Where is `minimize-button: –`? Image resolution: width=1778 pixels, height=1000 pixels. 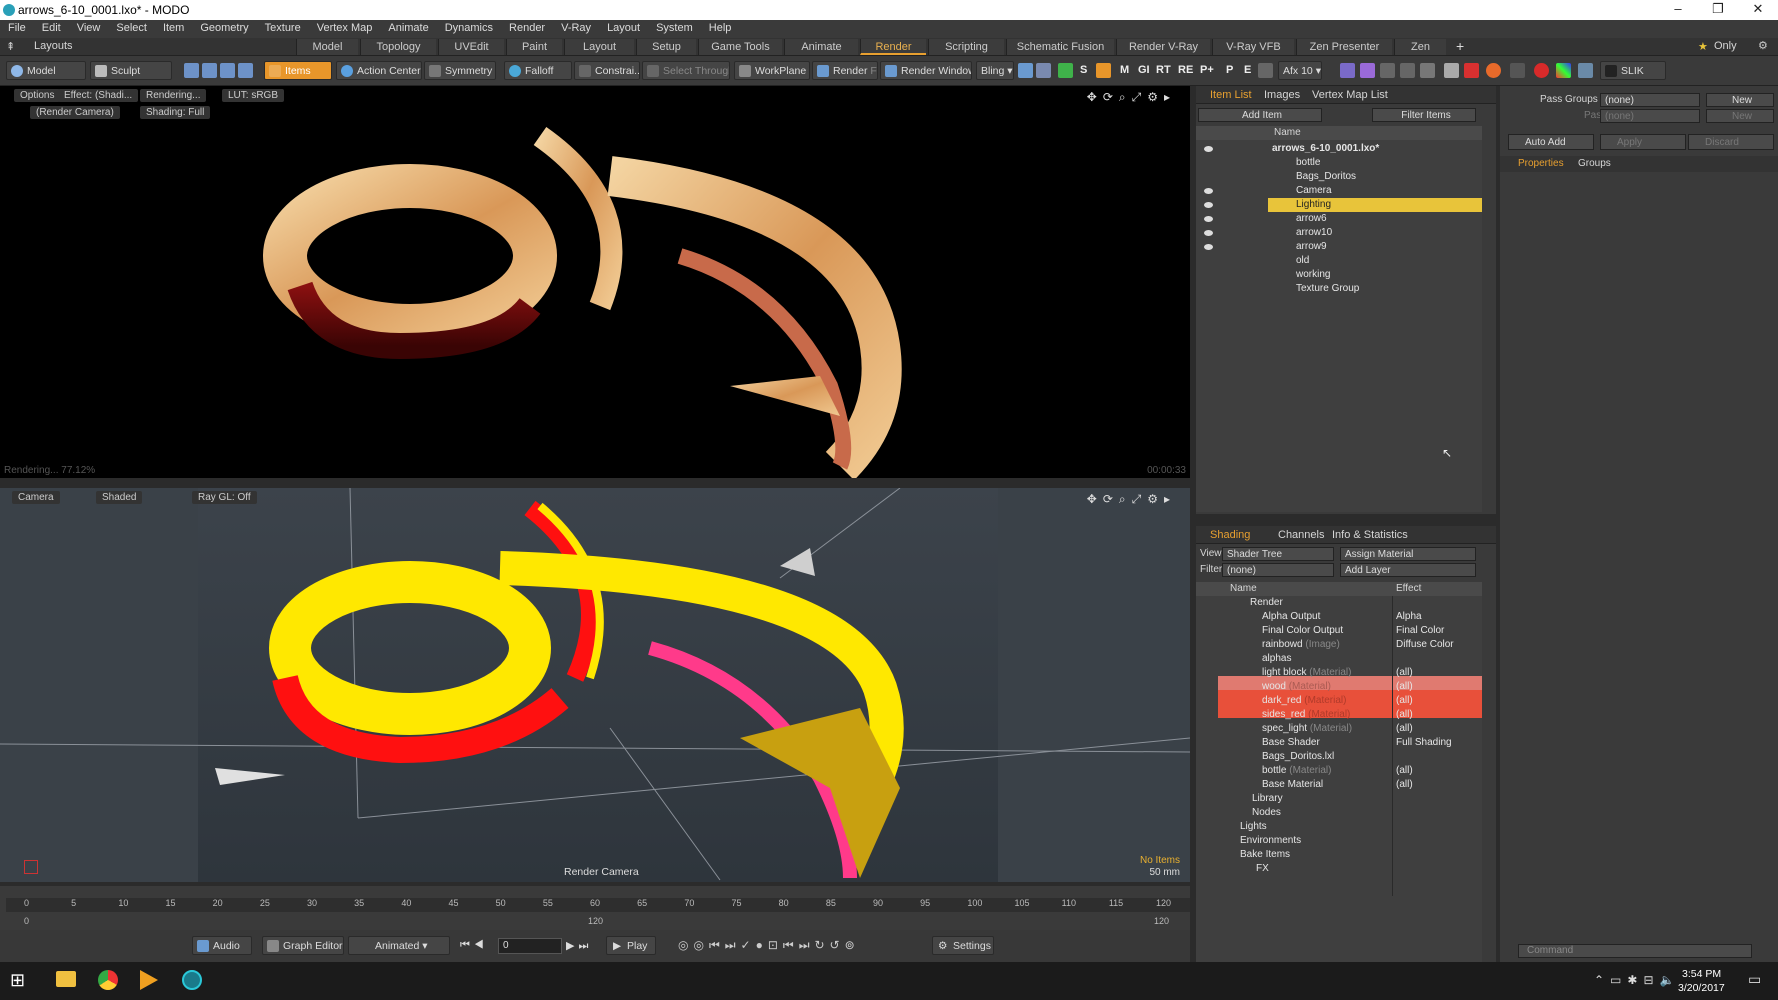 minimize-button: – is located at coordinates (1678, 10).